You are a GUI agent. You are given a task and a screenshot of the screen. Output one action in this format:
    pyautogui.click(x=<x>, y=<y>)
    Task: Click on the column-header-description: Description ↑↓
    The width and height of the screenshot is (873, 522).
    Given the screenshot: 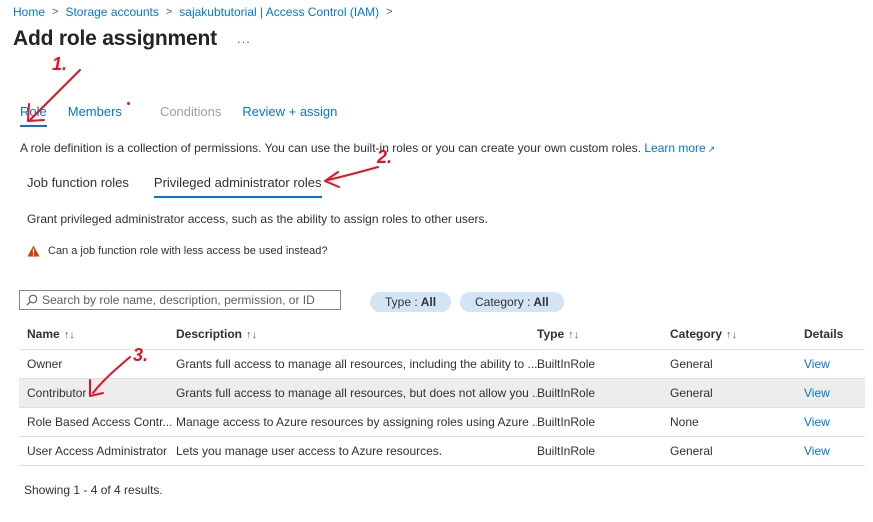 What is the action you would take?
    pyautogui.click(x=356, y=334)
    